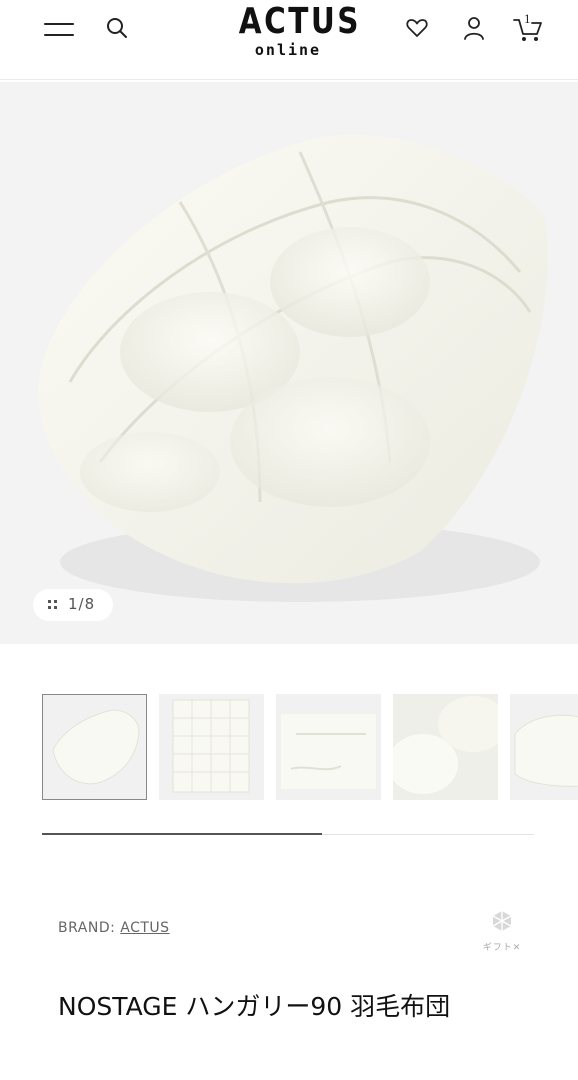 The width and height of the screenshot is (578, 1080). Describe the element at coordinates (288, 50) in the screenshot. I see `logo-sub-text: online` at that location.